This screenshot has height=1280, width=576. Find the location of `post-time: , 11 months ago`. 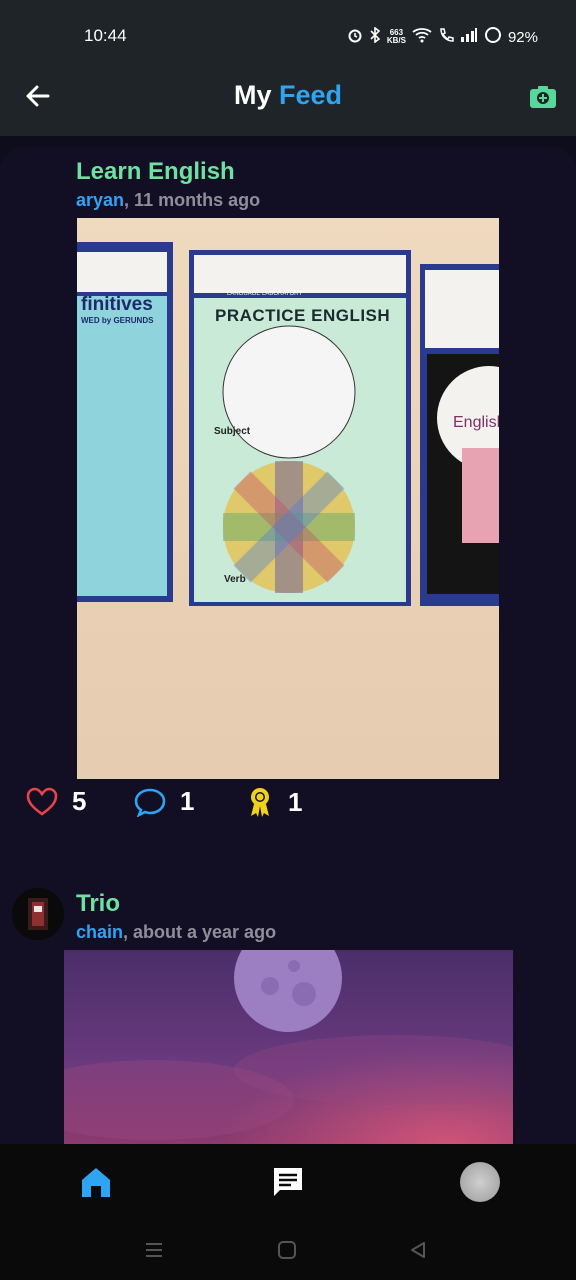

post-time: , 11 months ago is located at coordinates (192, 200).